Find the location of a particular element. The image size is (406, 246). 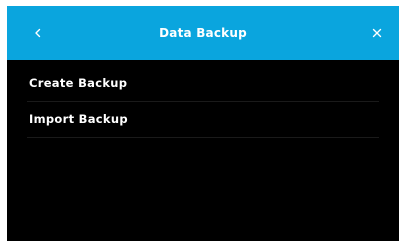

chevron-left-icon is located at coordinates (38, 33).